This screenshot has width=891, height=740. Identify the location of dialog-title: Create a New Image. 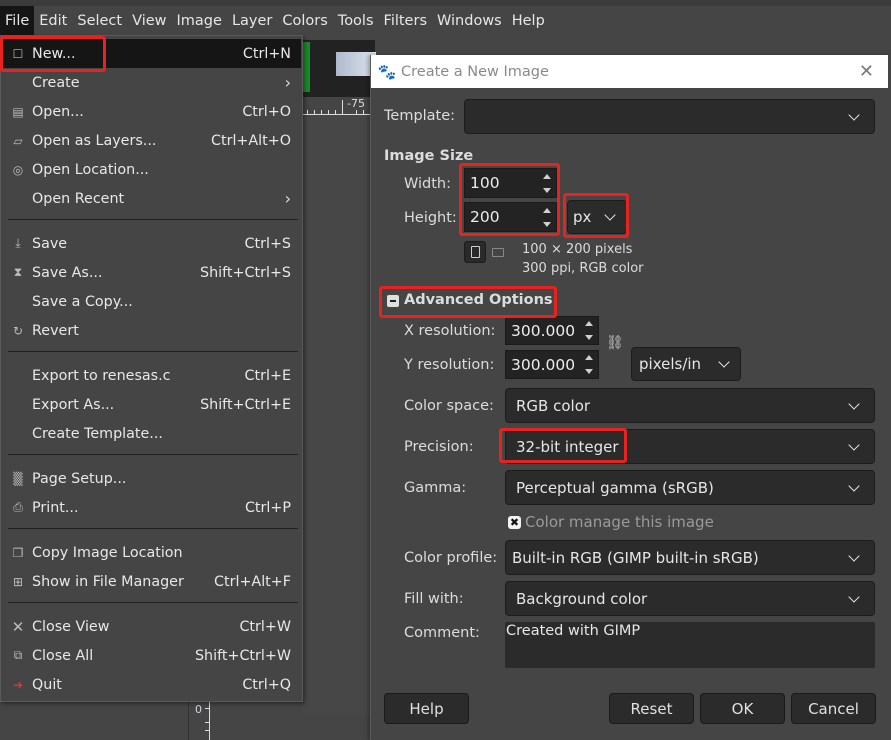
(475, 71).